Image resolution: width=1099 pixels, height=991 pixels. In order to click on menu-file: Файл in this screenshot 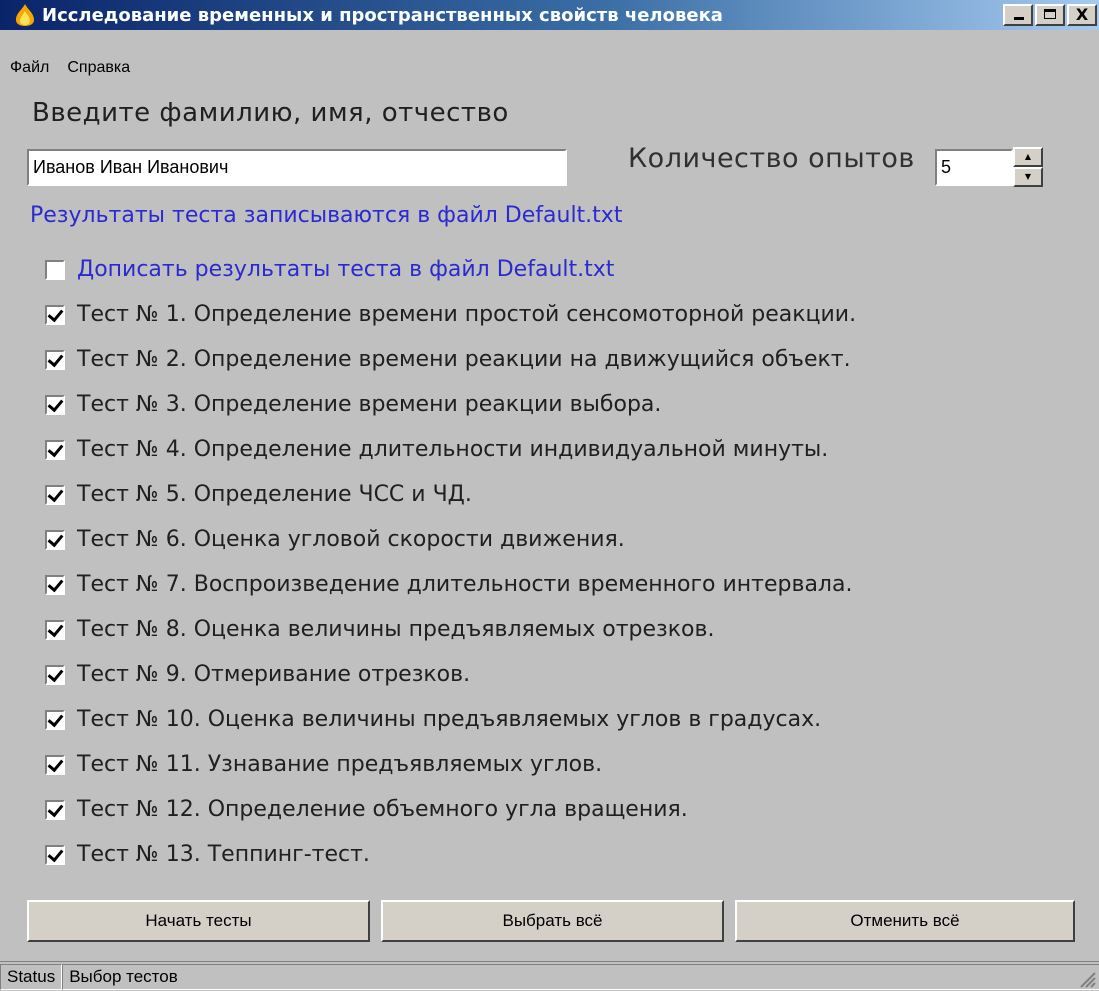, I will do `click(29, 68)`.